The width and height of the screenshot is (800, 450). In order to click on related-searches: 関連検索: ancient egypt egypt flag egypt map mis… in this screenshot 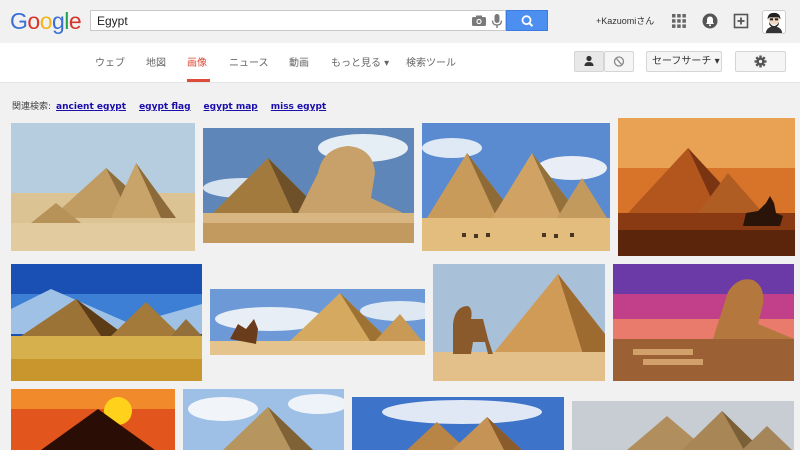, I will do `click(173, 105)`.